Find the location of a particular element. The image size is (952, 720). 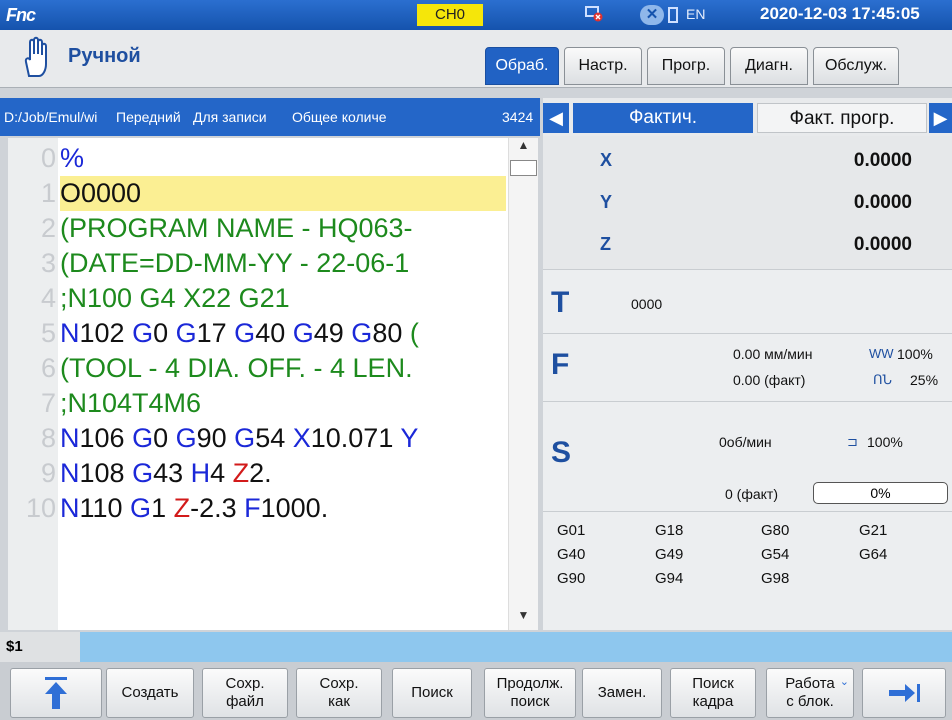

scroll-thumb is located at coordinates (523, 168).